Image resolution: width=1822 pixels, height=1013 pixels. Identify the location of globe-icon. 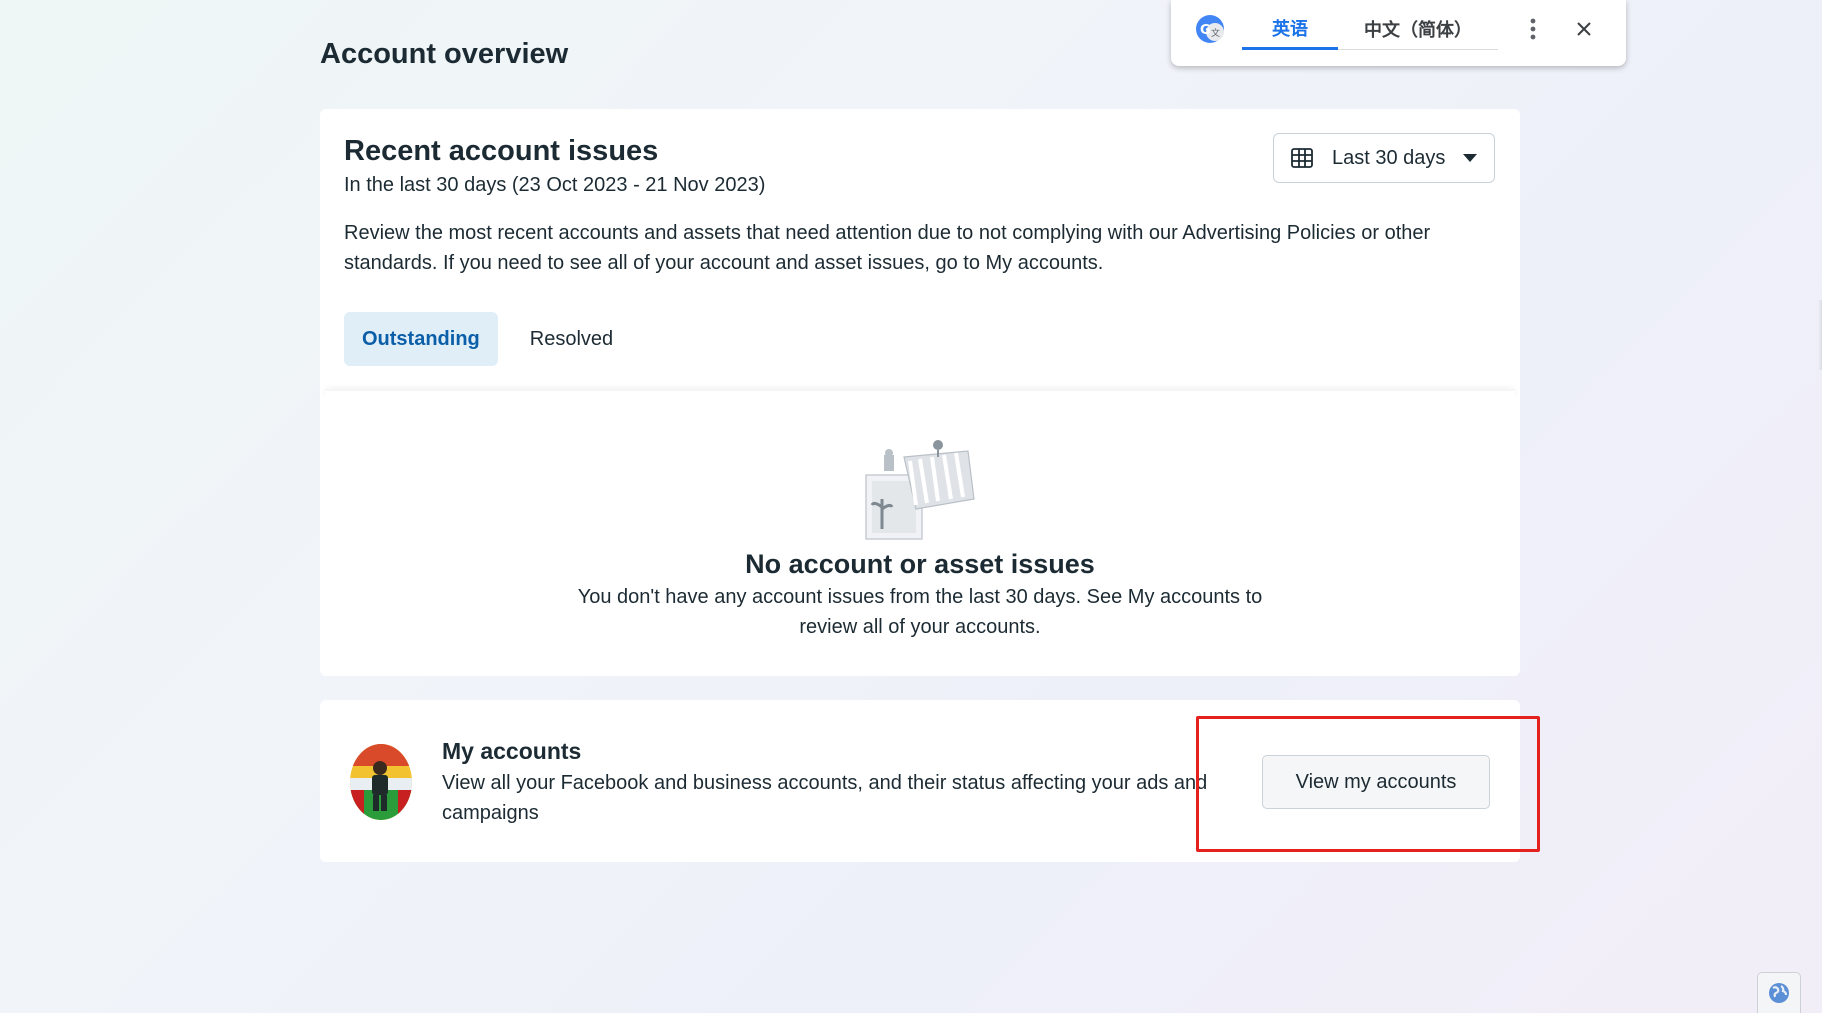
(1779, 992).